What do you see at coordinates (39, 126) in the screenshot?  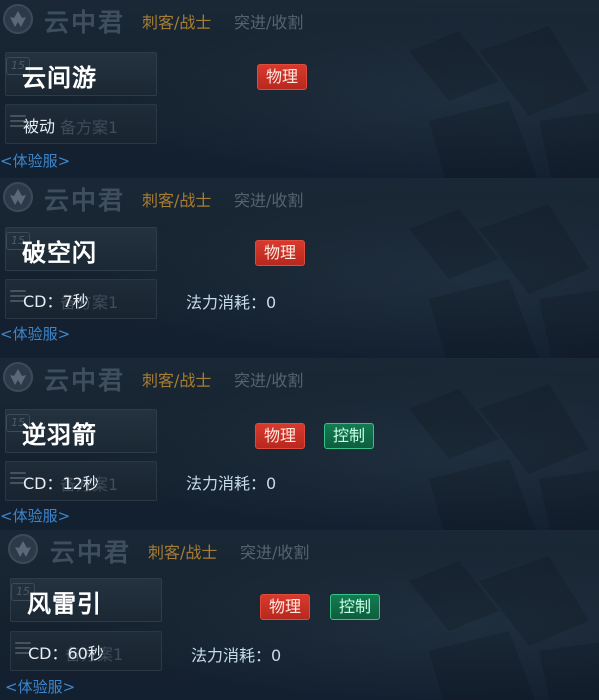 I see `skill-info-text: 被动` at bounding box center [39, 126].